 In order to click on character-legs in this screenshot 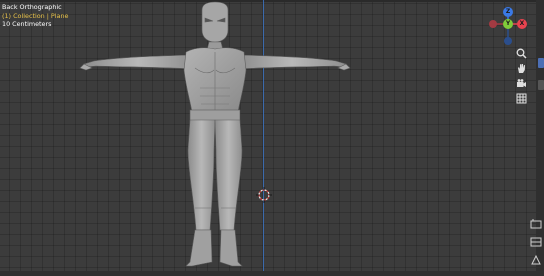, I will do `click(214, 193)`.